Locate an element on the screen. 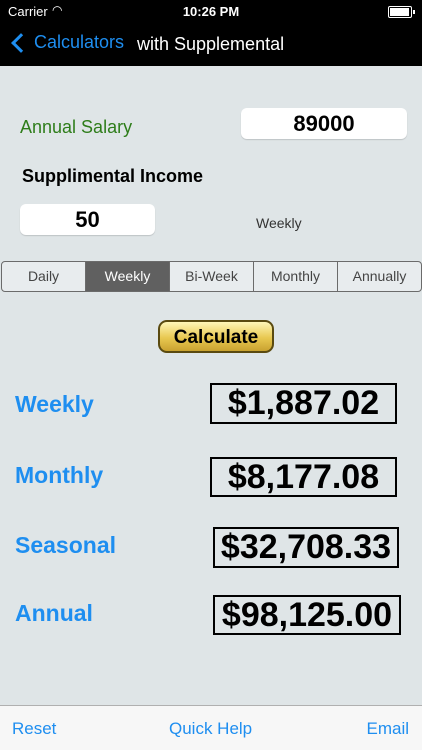 Image resolution: width=422 pixels, height=750 pixels. segment-monthly: Monthly is located at coordinates (296, 276).